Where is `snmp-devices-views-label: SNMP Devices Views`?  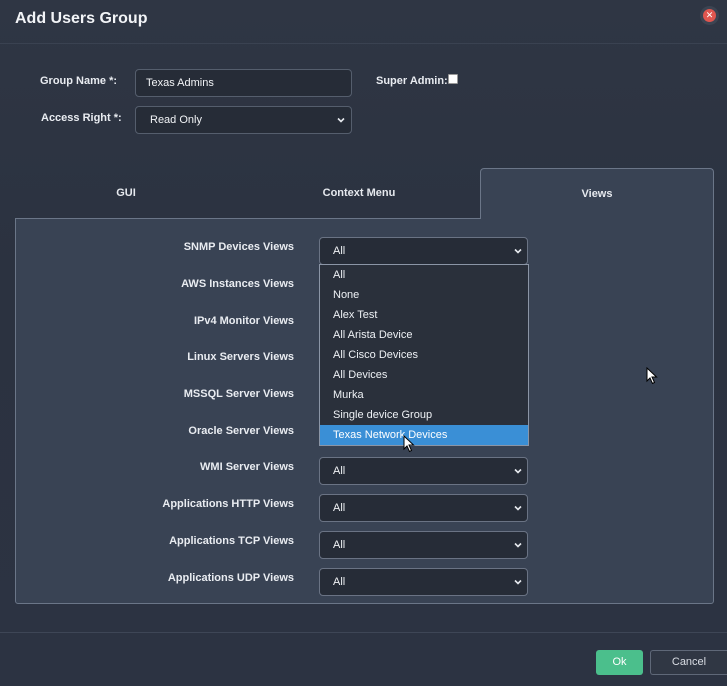
snmp-devices-views-label: SNMP Devices Views is located at coordinates (238, 247).